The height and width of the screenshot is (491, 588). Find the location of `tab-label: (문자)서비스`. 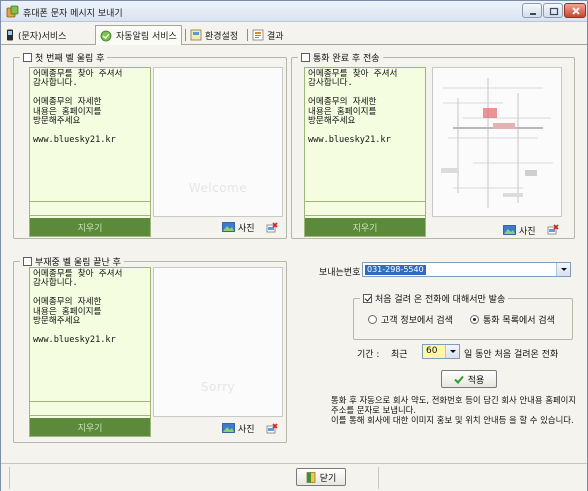

tab-label: (문자)서비스 is located at coordinates (42, 36).